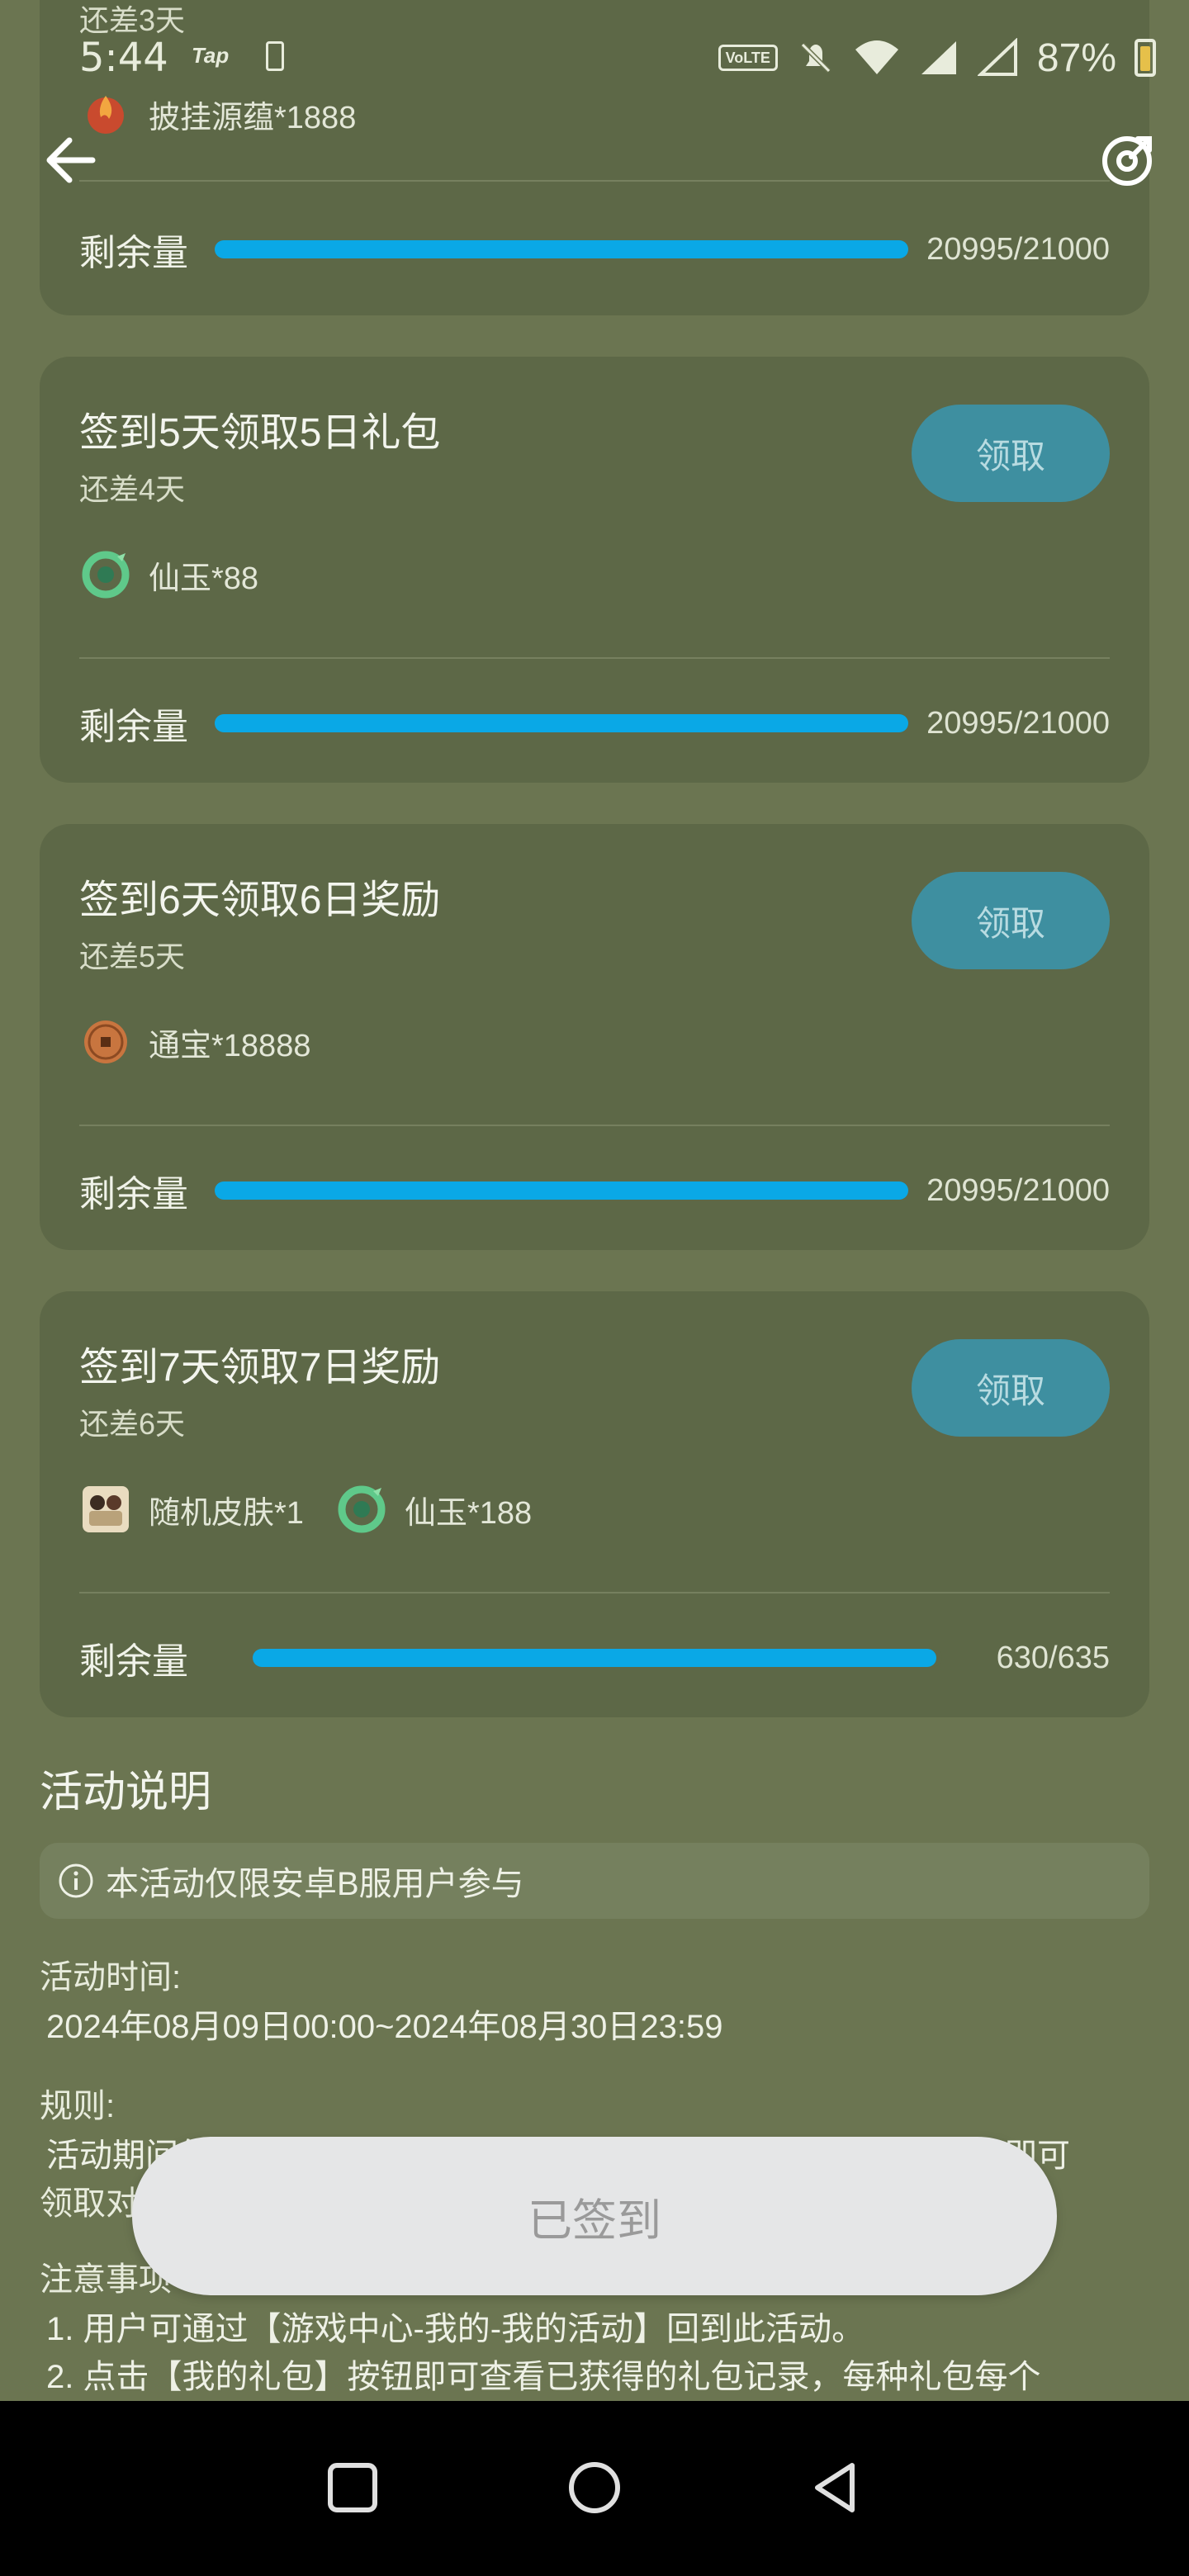 The height and width of the screenshot is (2576, 1189). I want to click on status-time: 5:44, so click(123, 58).